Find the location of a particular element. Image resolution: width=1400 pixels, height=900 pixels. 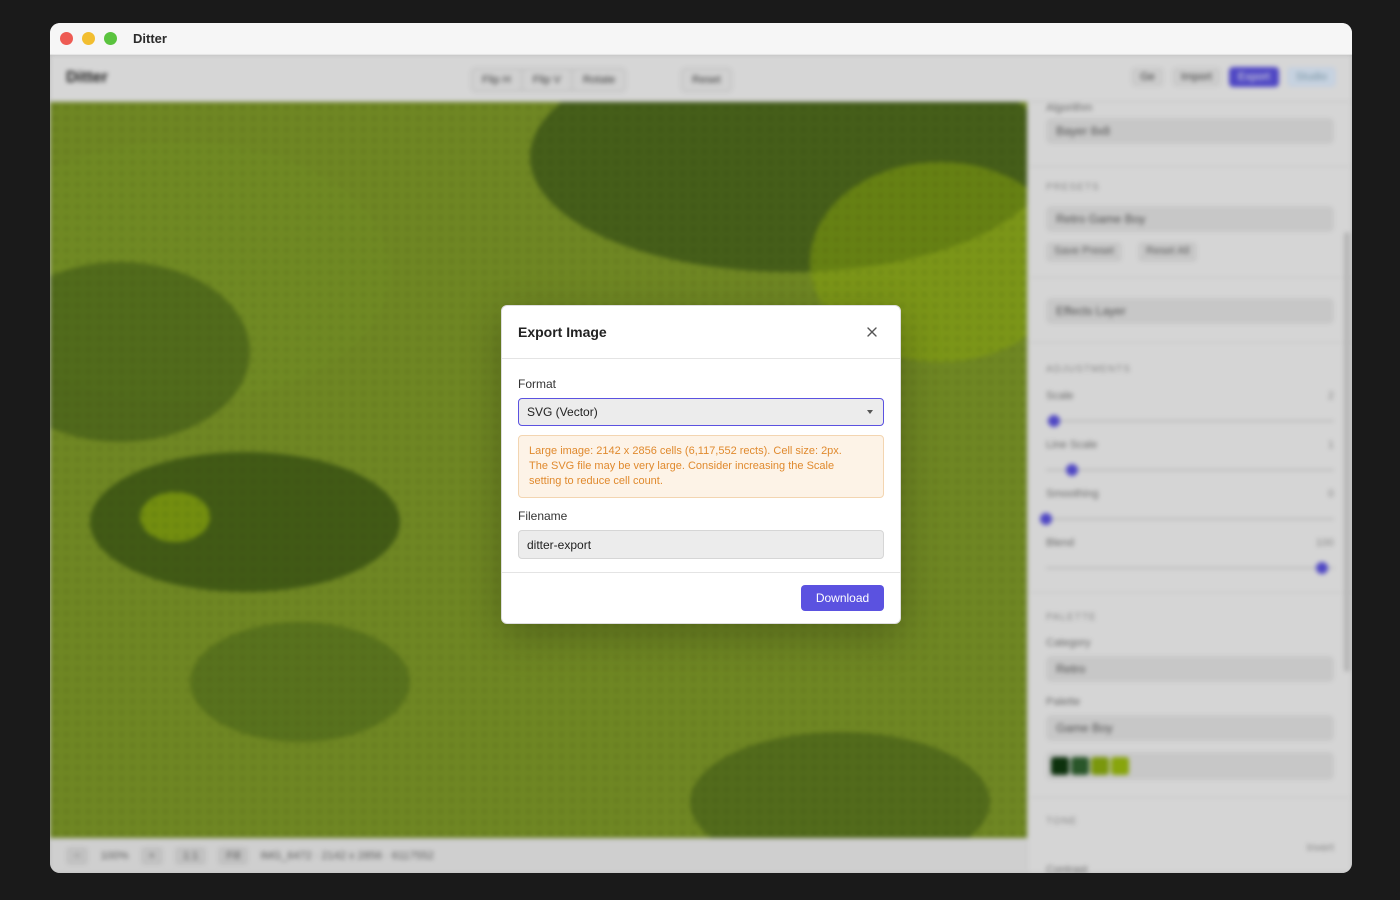

dialog-title: Export Image is located at coordinates (562, 332).